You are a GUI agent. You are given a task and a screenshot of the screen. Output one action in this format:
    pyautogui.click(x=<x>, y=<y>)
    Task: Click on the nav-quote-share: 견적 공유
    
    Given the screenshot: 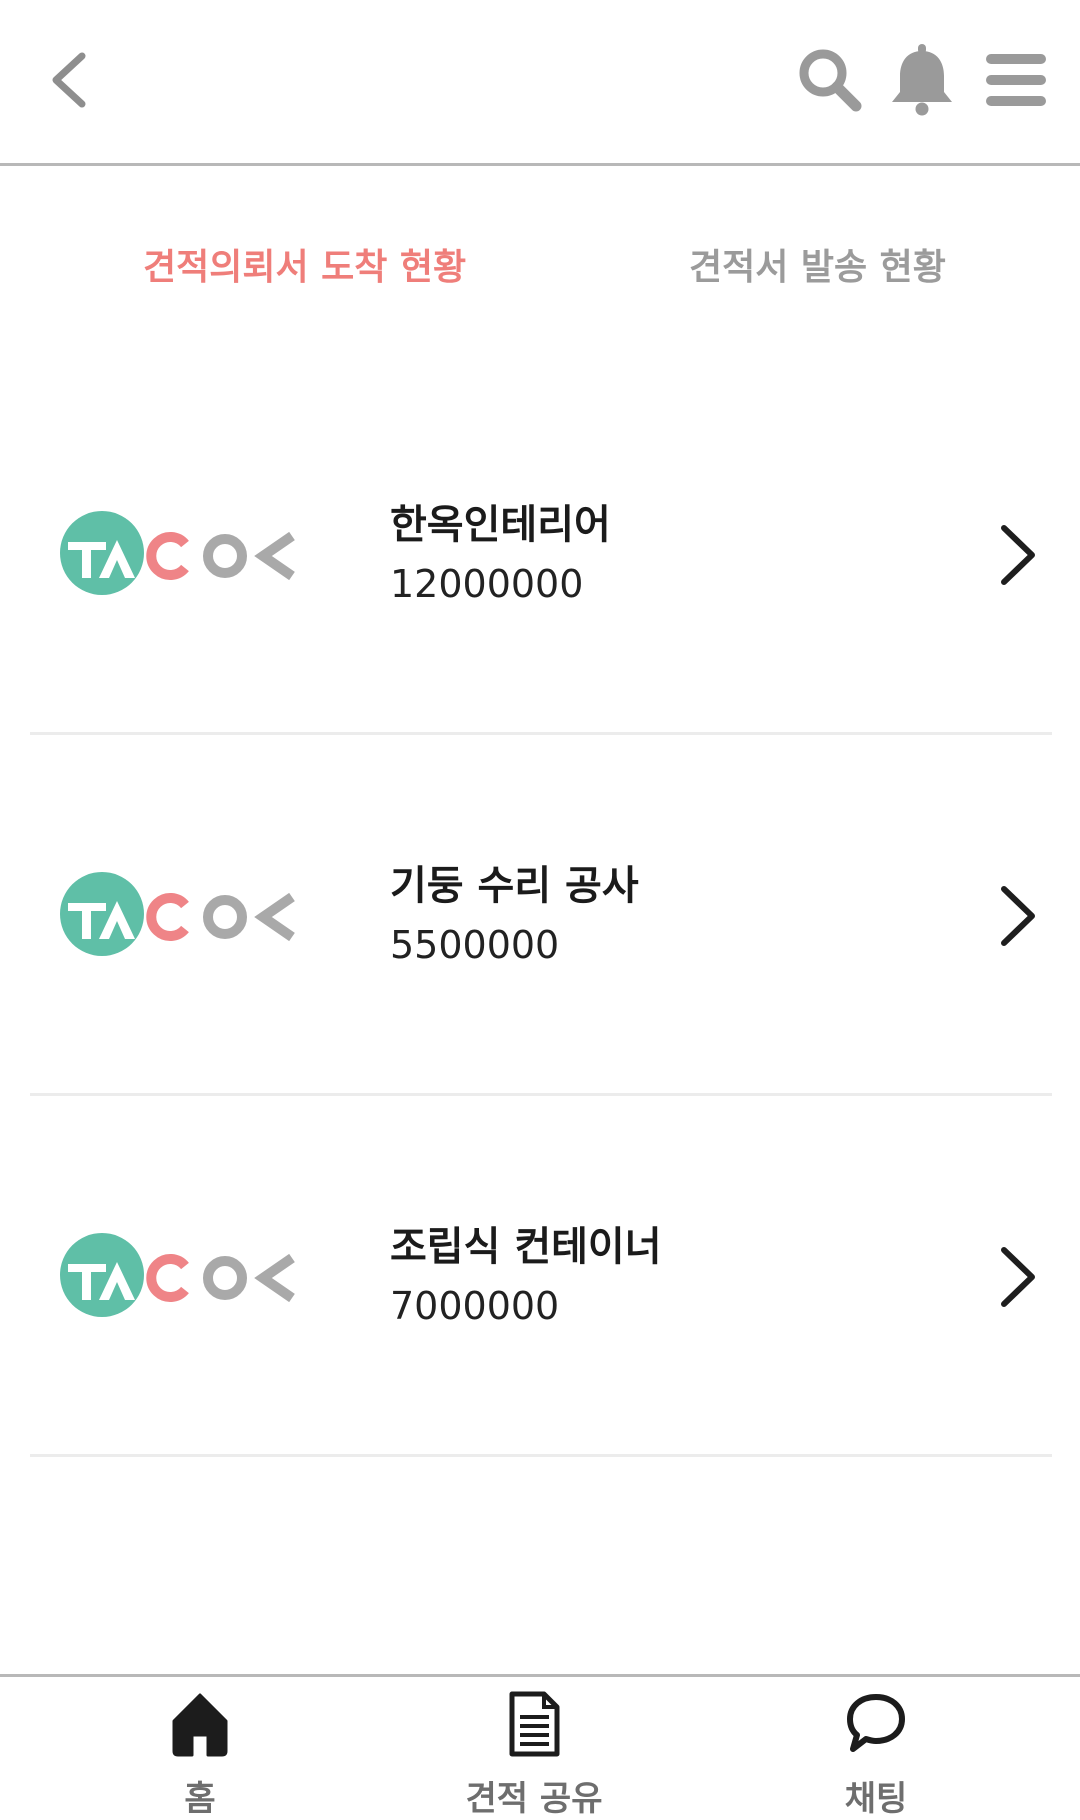 What is the action you would take?
    pyautogui.click(x=534, y=1748)
    